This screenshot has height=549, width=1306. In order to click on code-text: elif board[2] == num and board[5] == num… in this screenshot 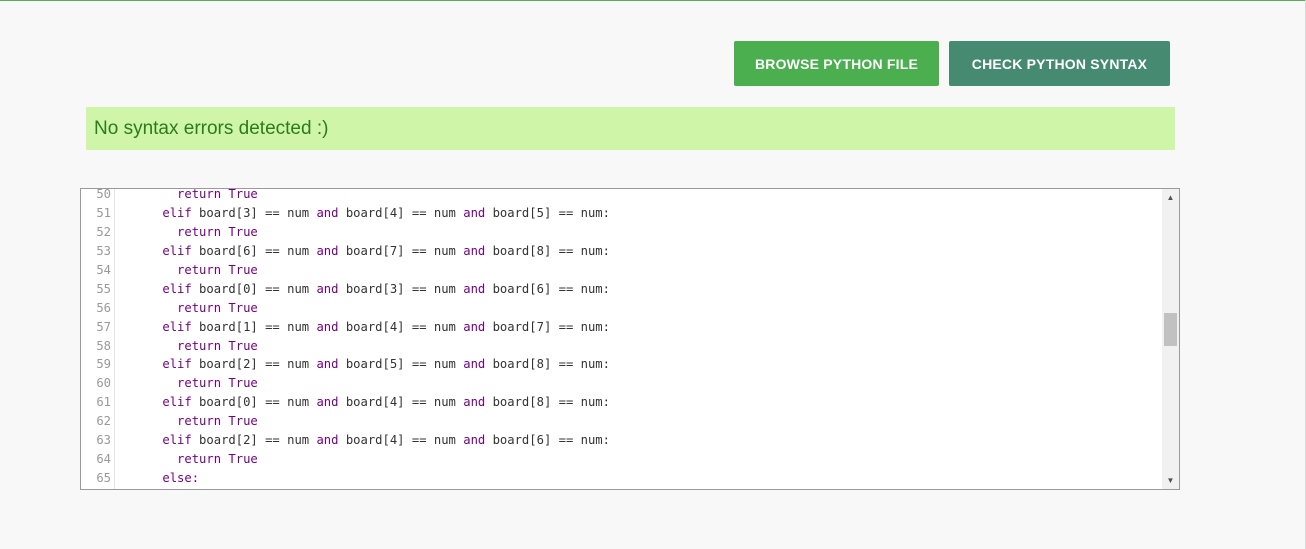, I will do `click(371, 364)`.